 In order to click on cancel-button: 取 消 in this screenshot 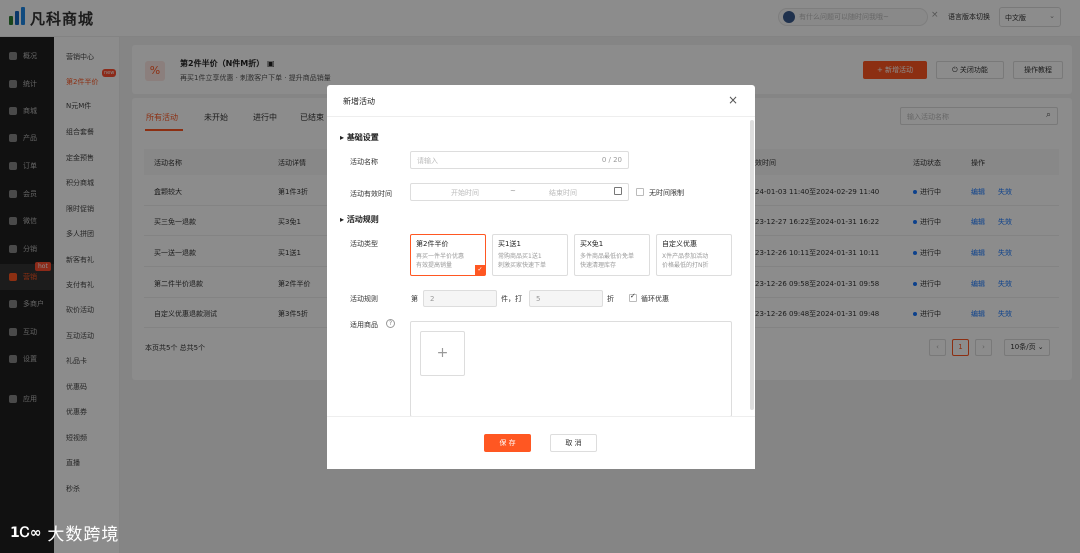, I will do `click(573, 443)`.